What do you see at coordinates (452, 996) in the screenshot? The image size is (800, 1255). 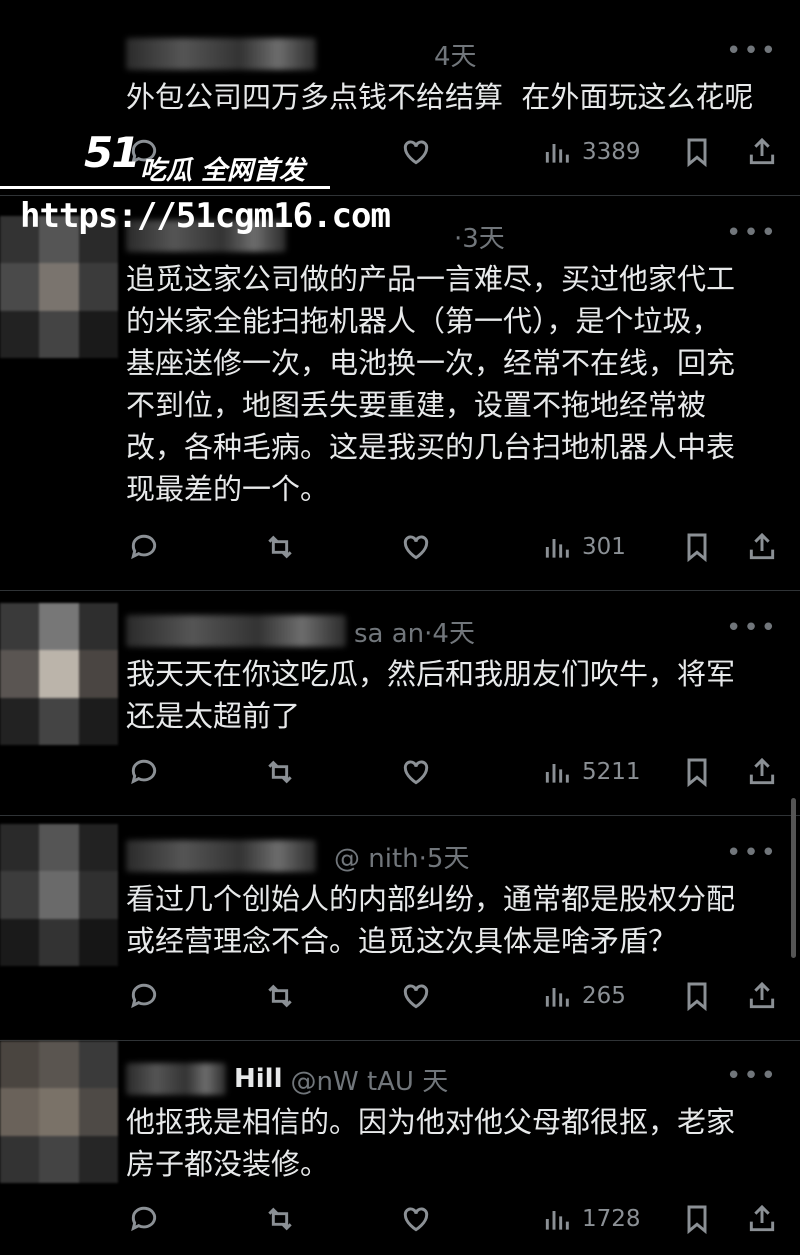 I see `post-actions: 265` at bounding box center [452, 996].